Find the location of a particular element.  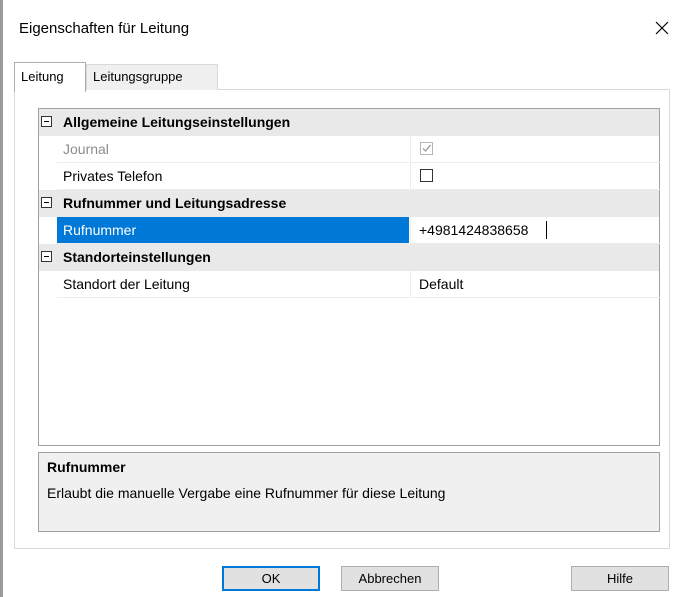

category-label: Rufnummer und Leitungsadresse is located at coordinates (175, 203).